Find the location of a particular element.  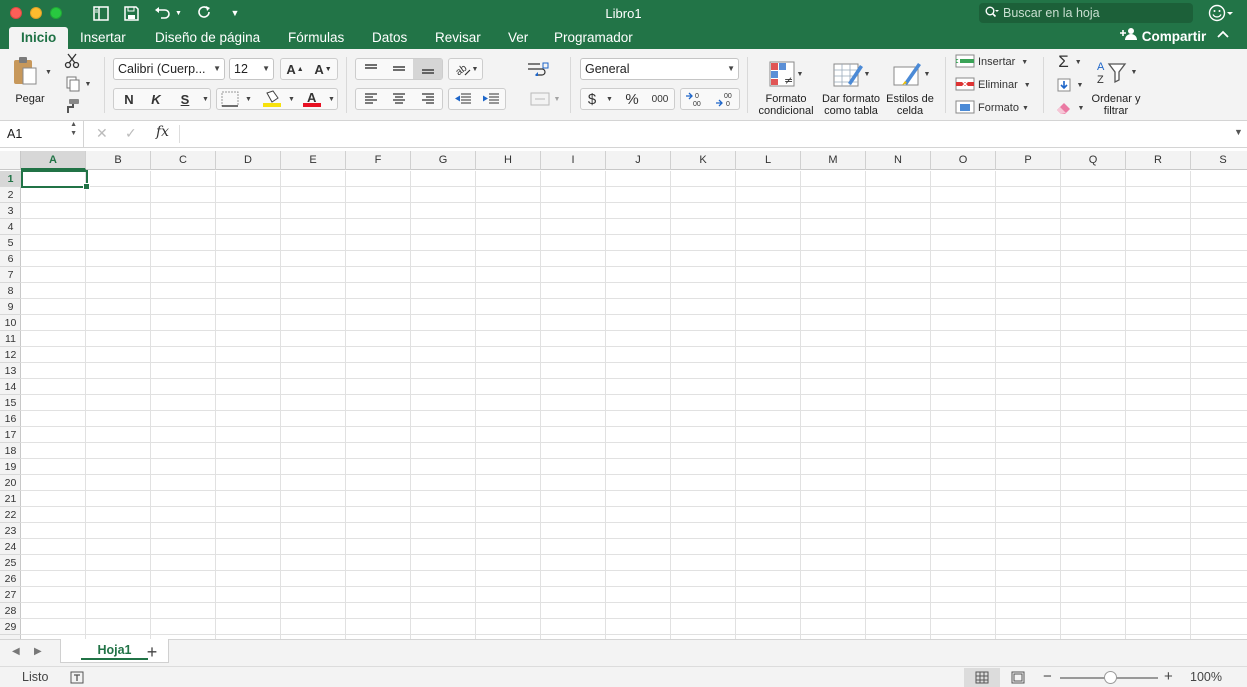

zoom-in-icon: + is located at coordinates (1168, 676).